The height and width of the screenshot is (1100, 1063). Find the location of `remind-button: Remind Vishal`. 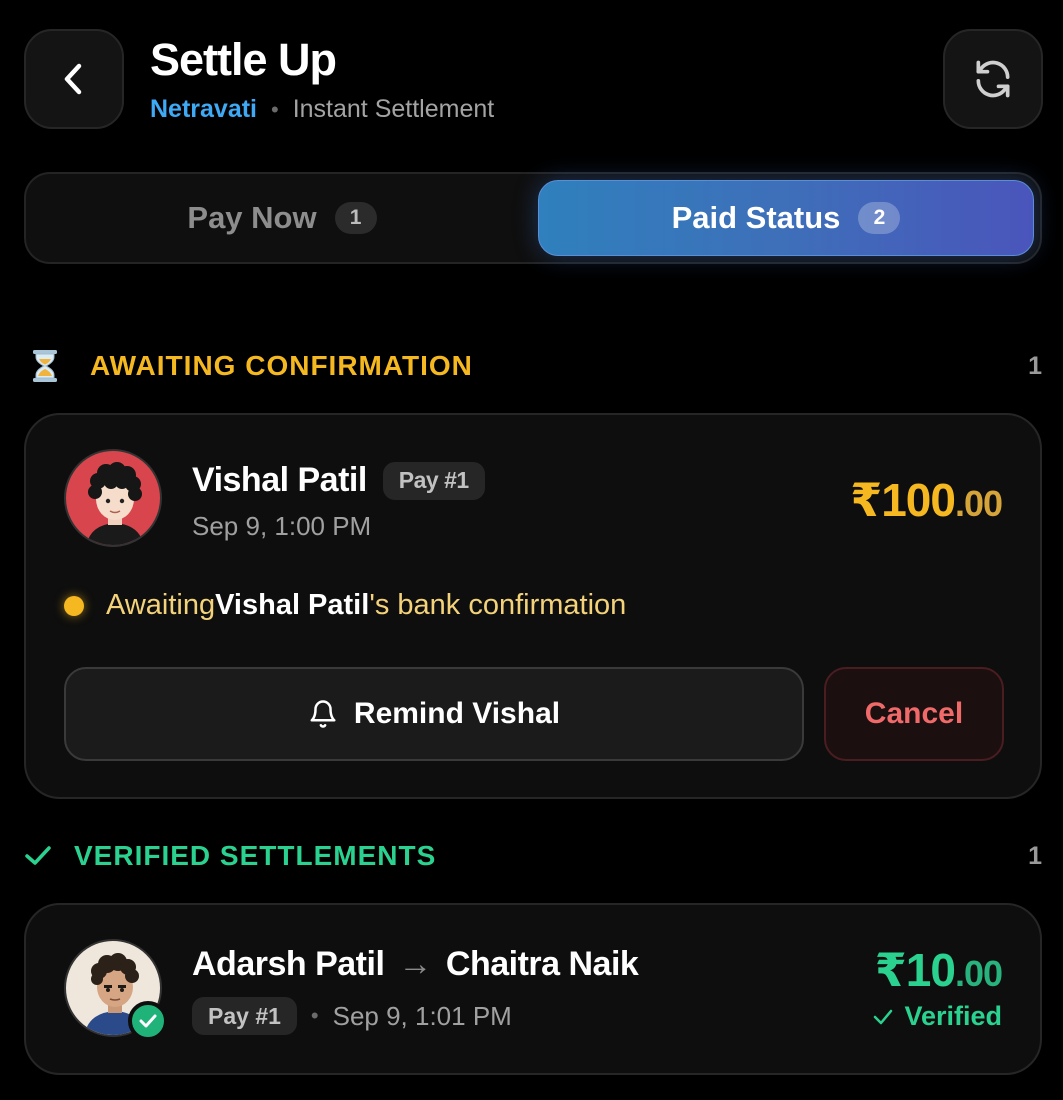

remind-button: Remind Vishal is located at coordinates (434, 714).